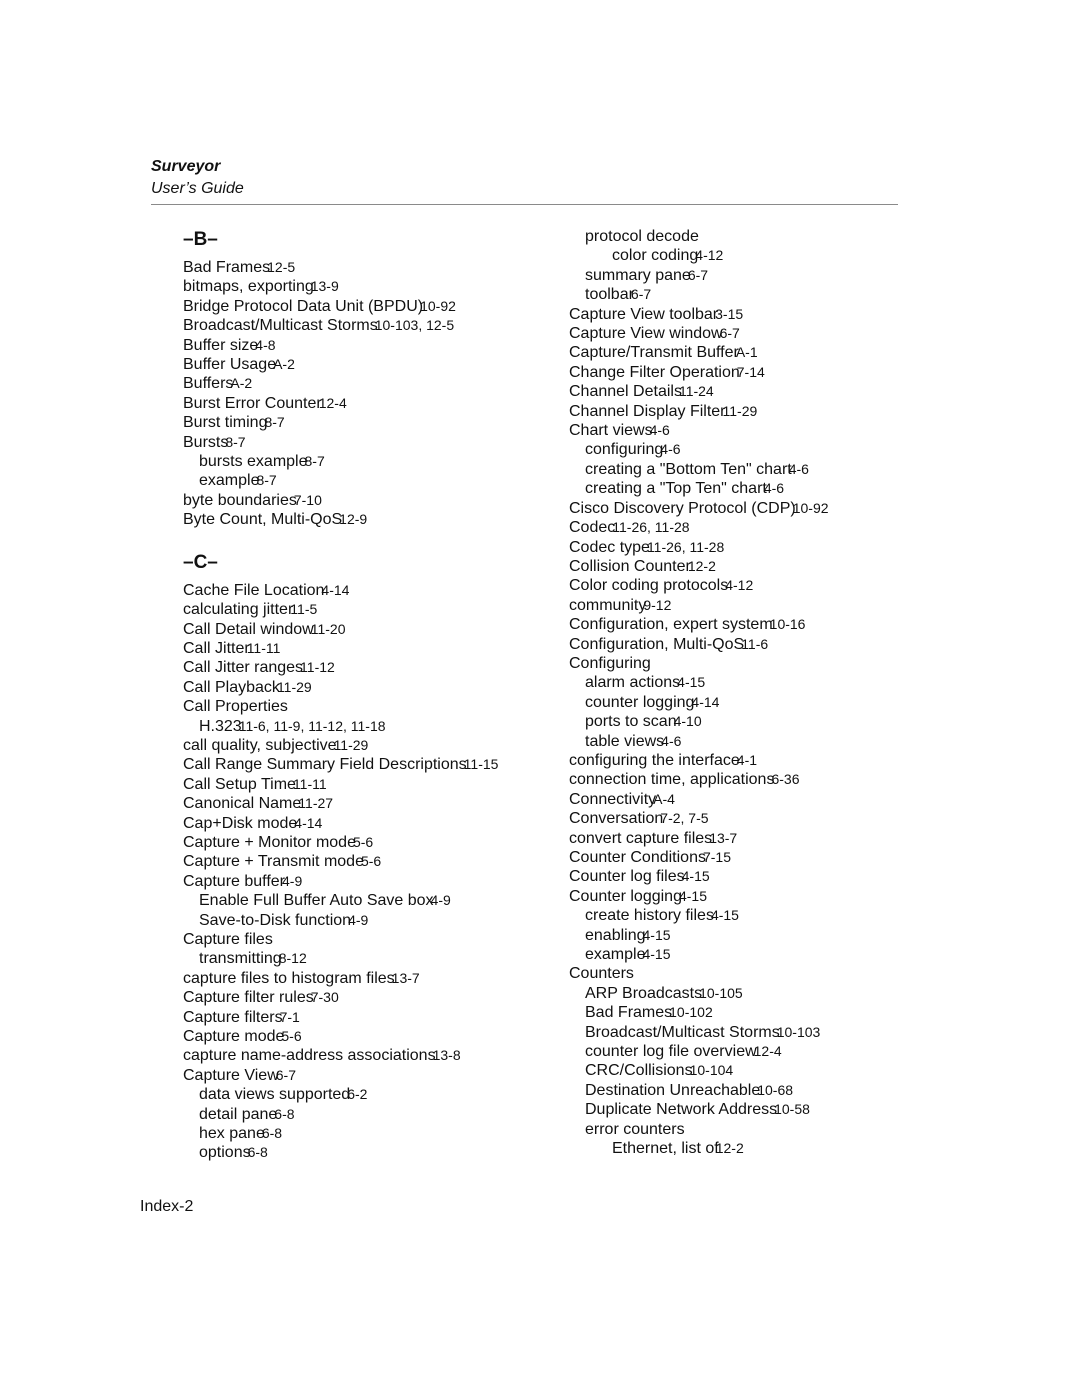  What do you see at coordinates (340, 609) in the screenshot?
I see `index-entry: calculating jitter11-5` at bounding box center [340, 609].